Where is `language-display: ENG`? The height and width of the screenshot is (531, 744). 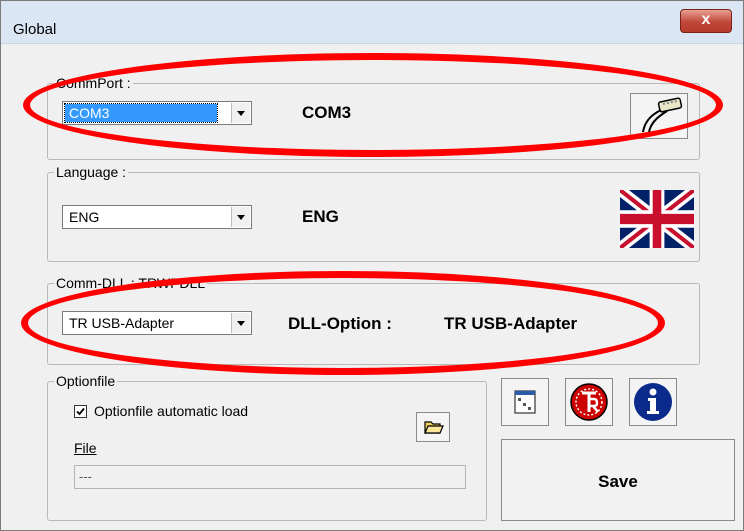
language-display: ENG is located at coordinates (320, 216).